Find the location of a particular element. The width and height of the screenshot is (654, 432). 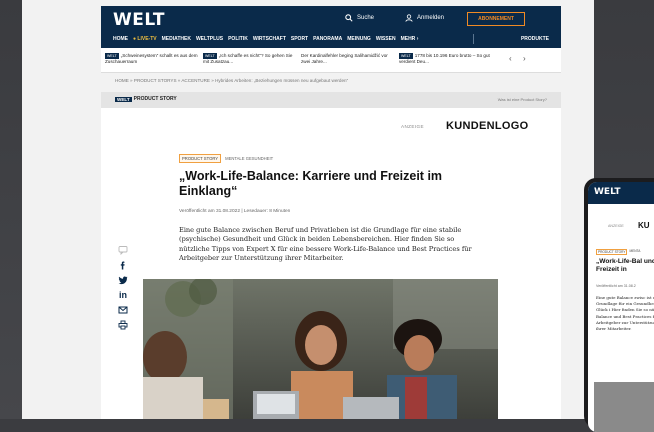

product-story-info-link: Was ist eine Product Story? is located at coordinates (522, 99).